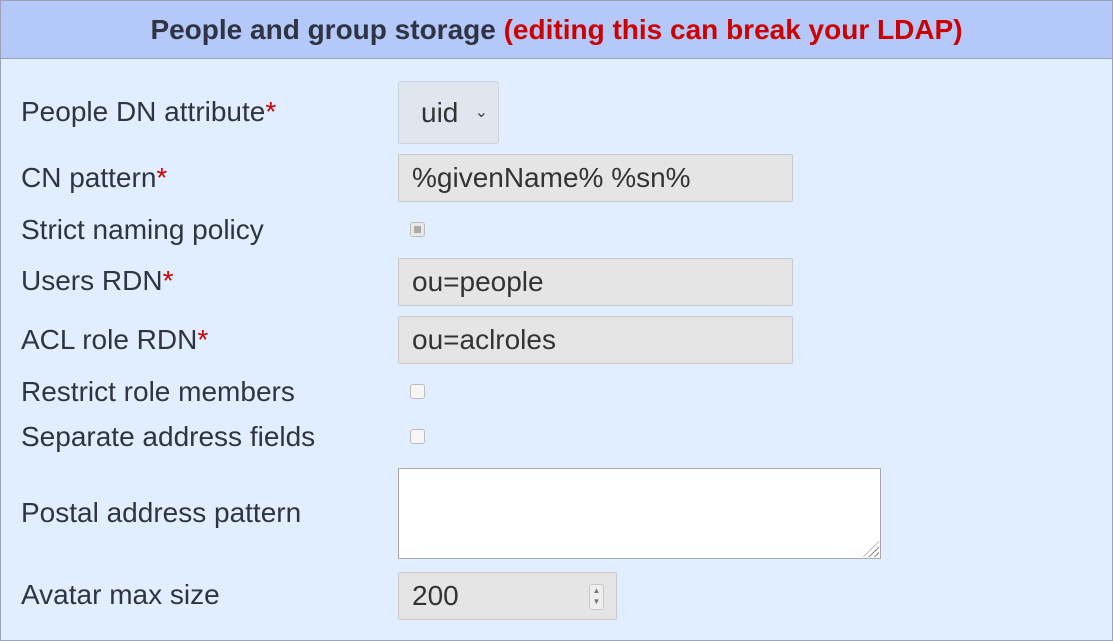 Image resolution: width=1113 pixels, height=641 pixels. I want to click on panel-title: People and group storage, so click(323, 29).